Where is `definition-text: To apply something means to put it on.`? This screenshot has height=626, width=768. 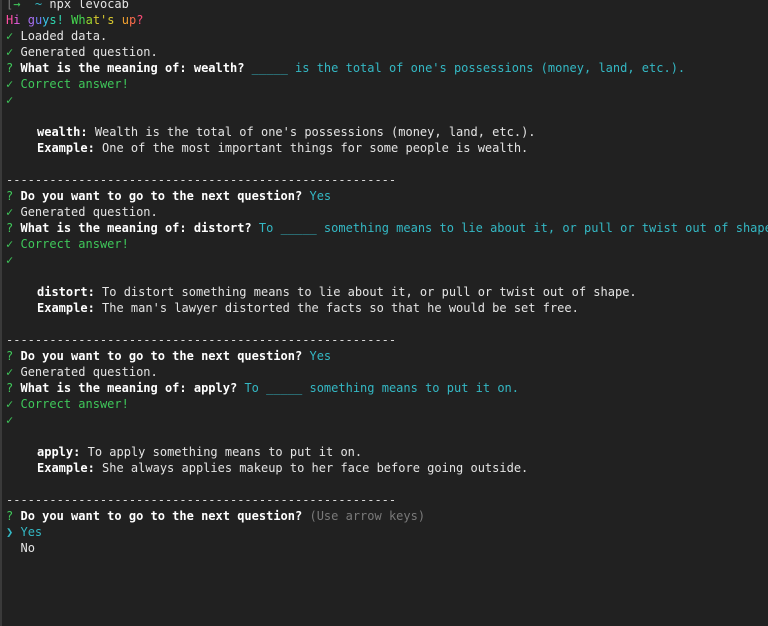
definition-text: To apply something means to put it on. is located at coordinates (225, 452).